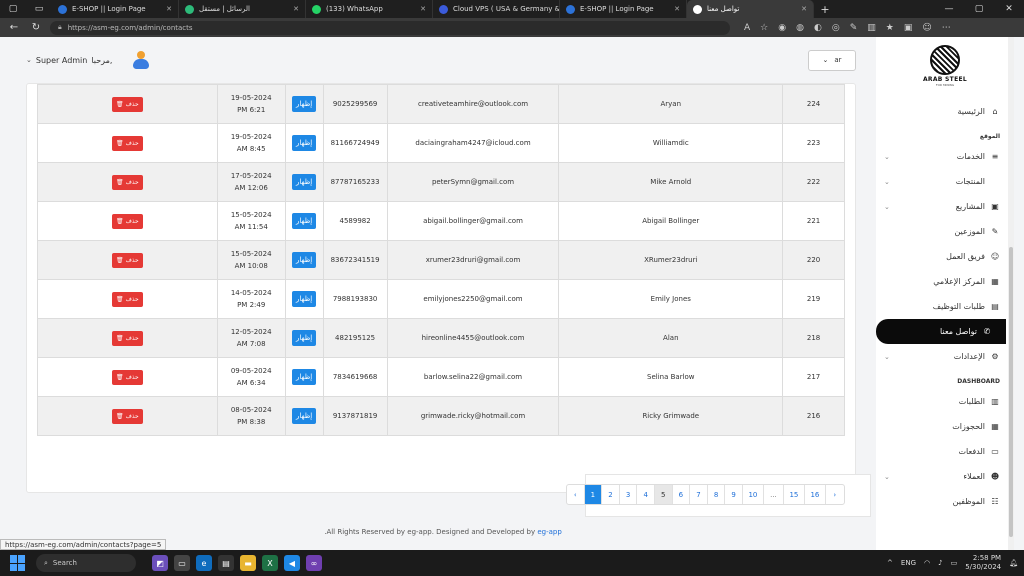  What do you see at coordinates (1009, 9) in the screenshot?
I see `close-window-icon: ✕` at bounding box center [1009, 9].